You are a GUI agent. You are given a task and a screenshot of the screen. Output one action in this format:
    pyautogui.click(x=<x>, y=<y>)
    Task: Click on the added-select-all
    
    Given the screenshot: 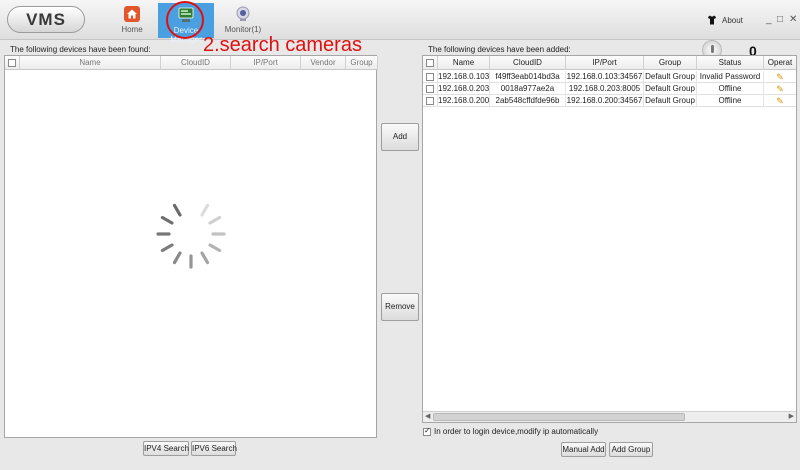 What is the action you would take?
    pyautogui.click(x=430, y=63)
    